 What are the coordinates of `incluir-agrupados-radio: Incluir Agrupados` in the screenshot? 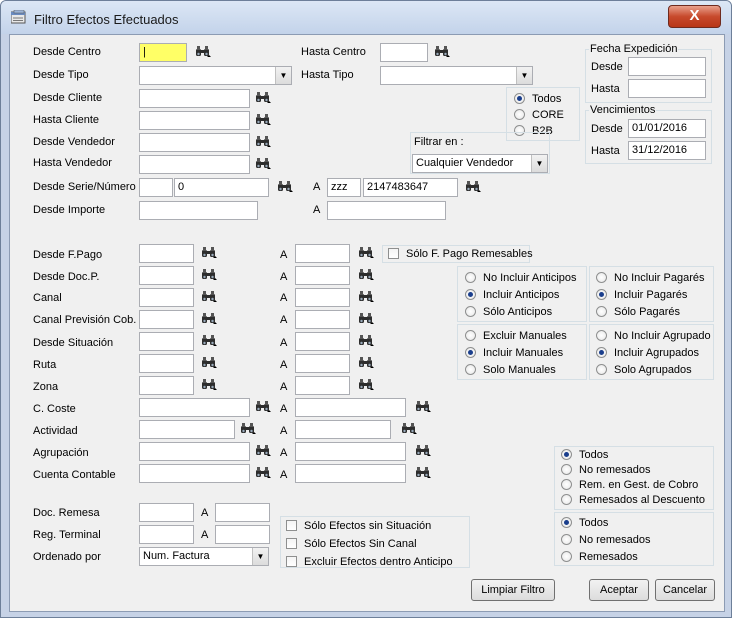 It's located at (647, 353).